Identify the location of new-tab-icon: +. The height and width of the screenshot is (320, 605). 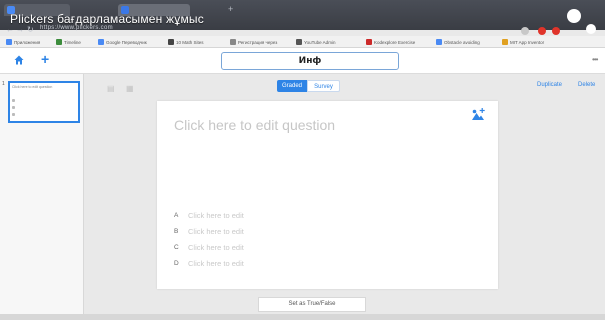
(233, 10).